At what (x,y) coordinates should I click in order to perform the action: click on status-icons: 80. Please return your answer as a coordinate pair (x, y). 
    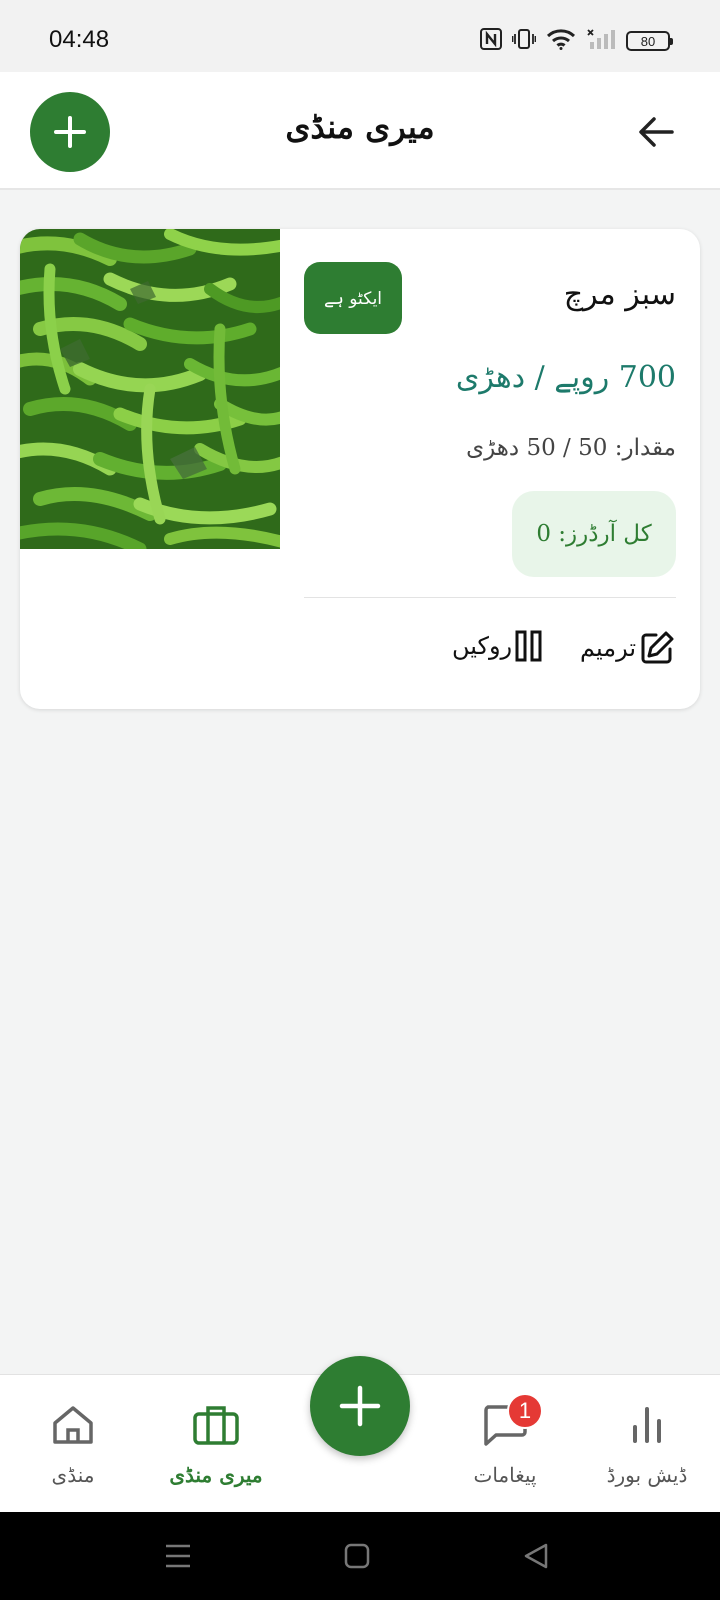
    Looking at the image, I should click on (576, 41).